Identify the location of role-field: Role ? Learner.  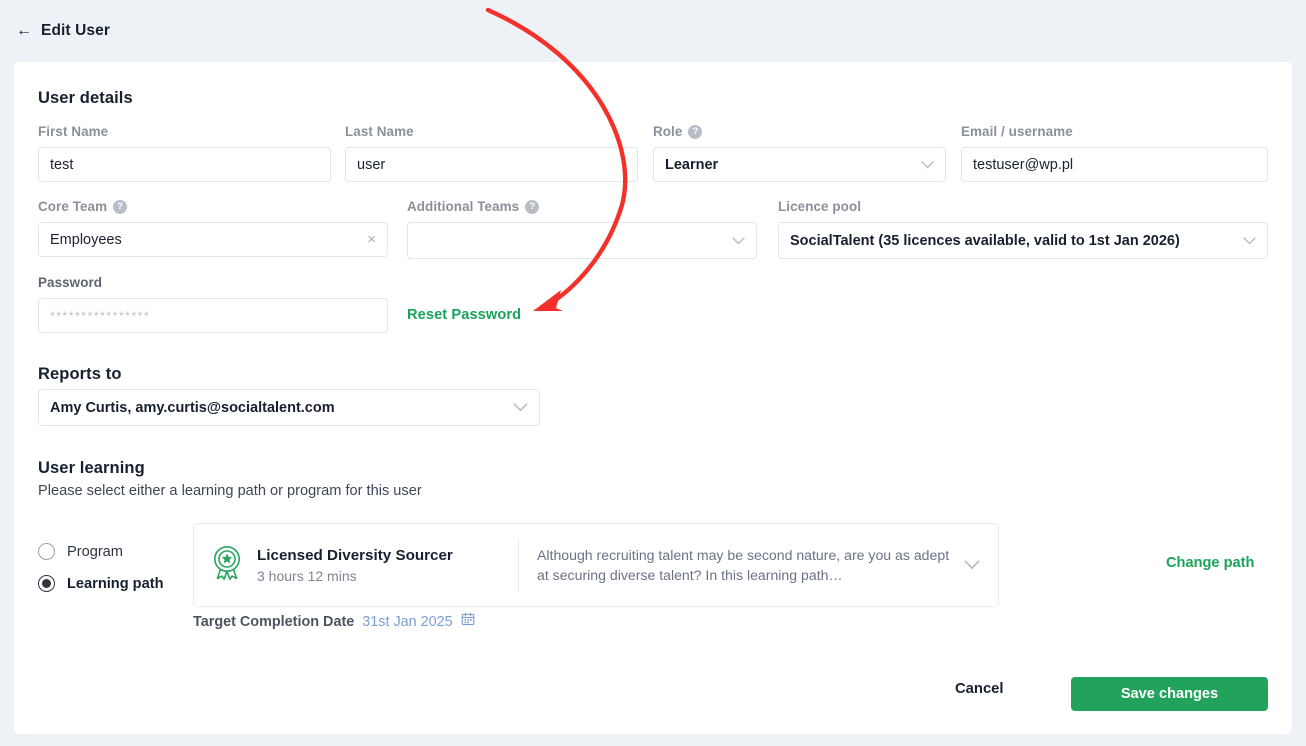
(799, 153).